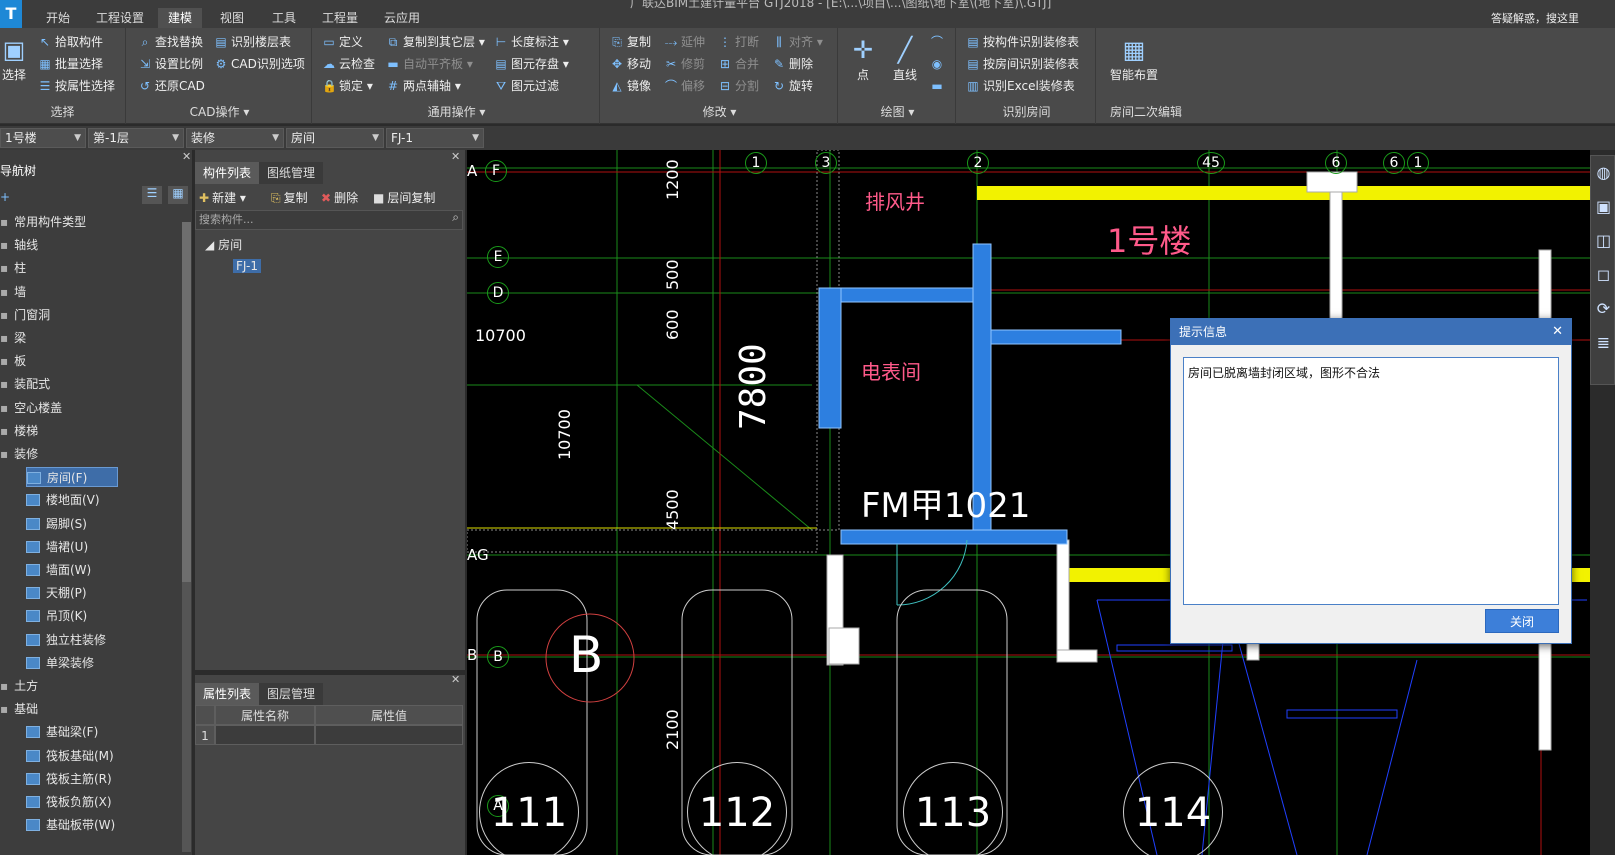  I want to click on auto-flush-slab-button: ▬ 自动平齐板 ▾, so click(429, 64).